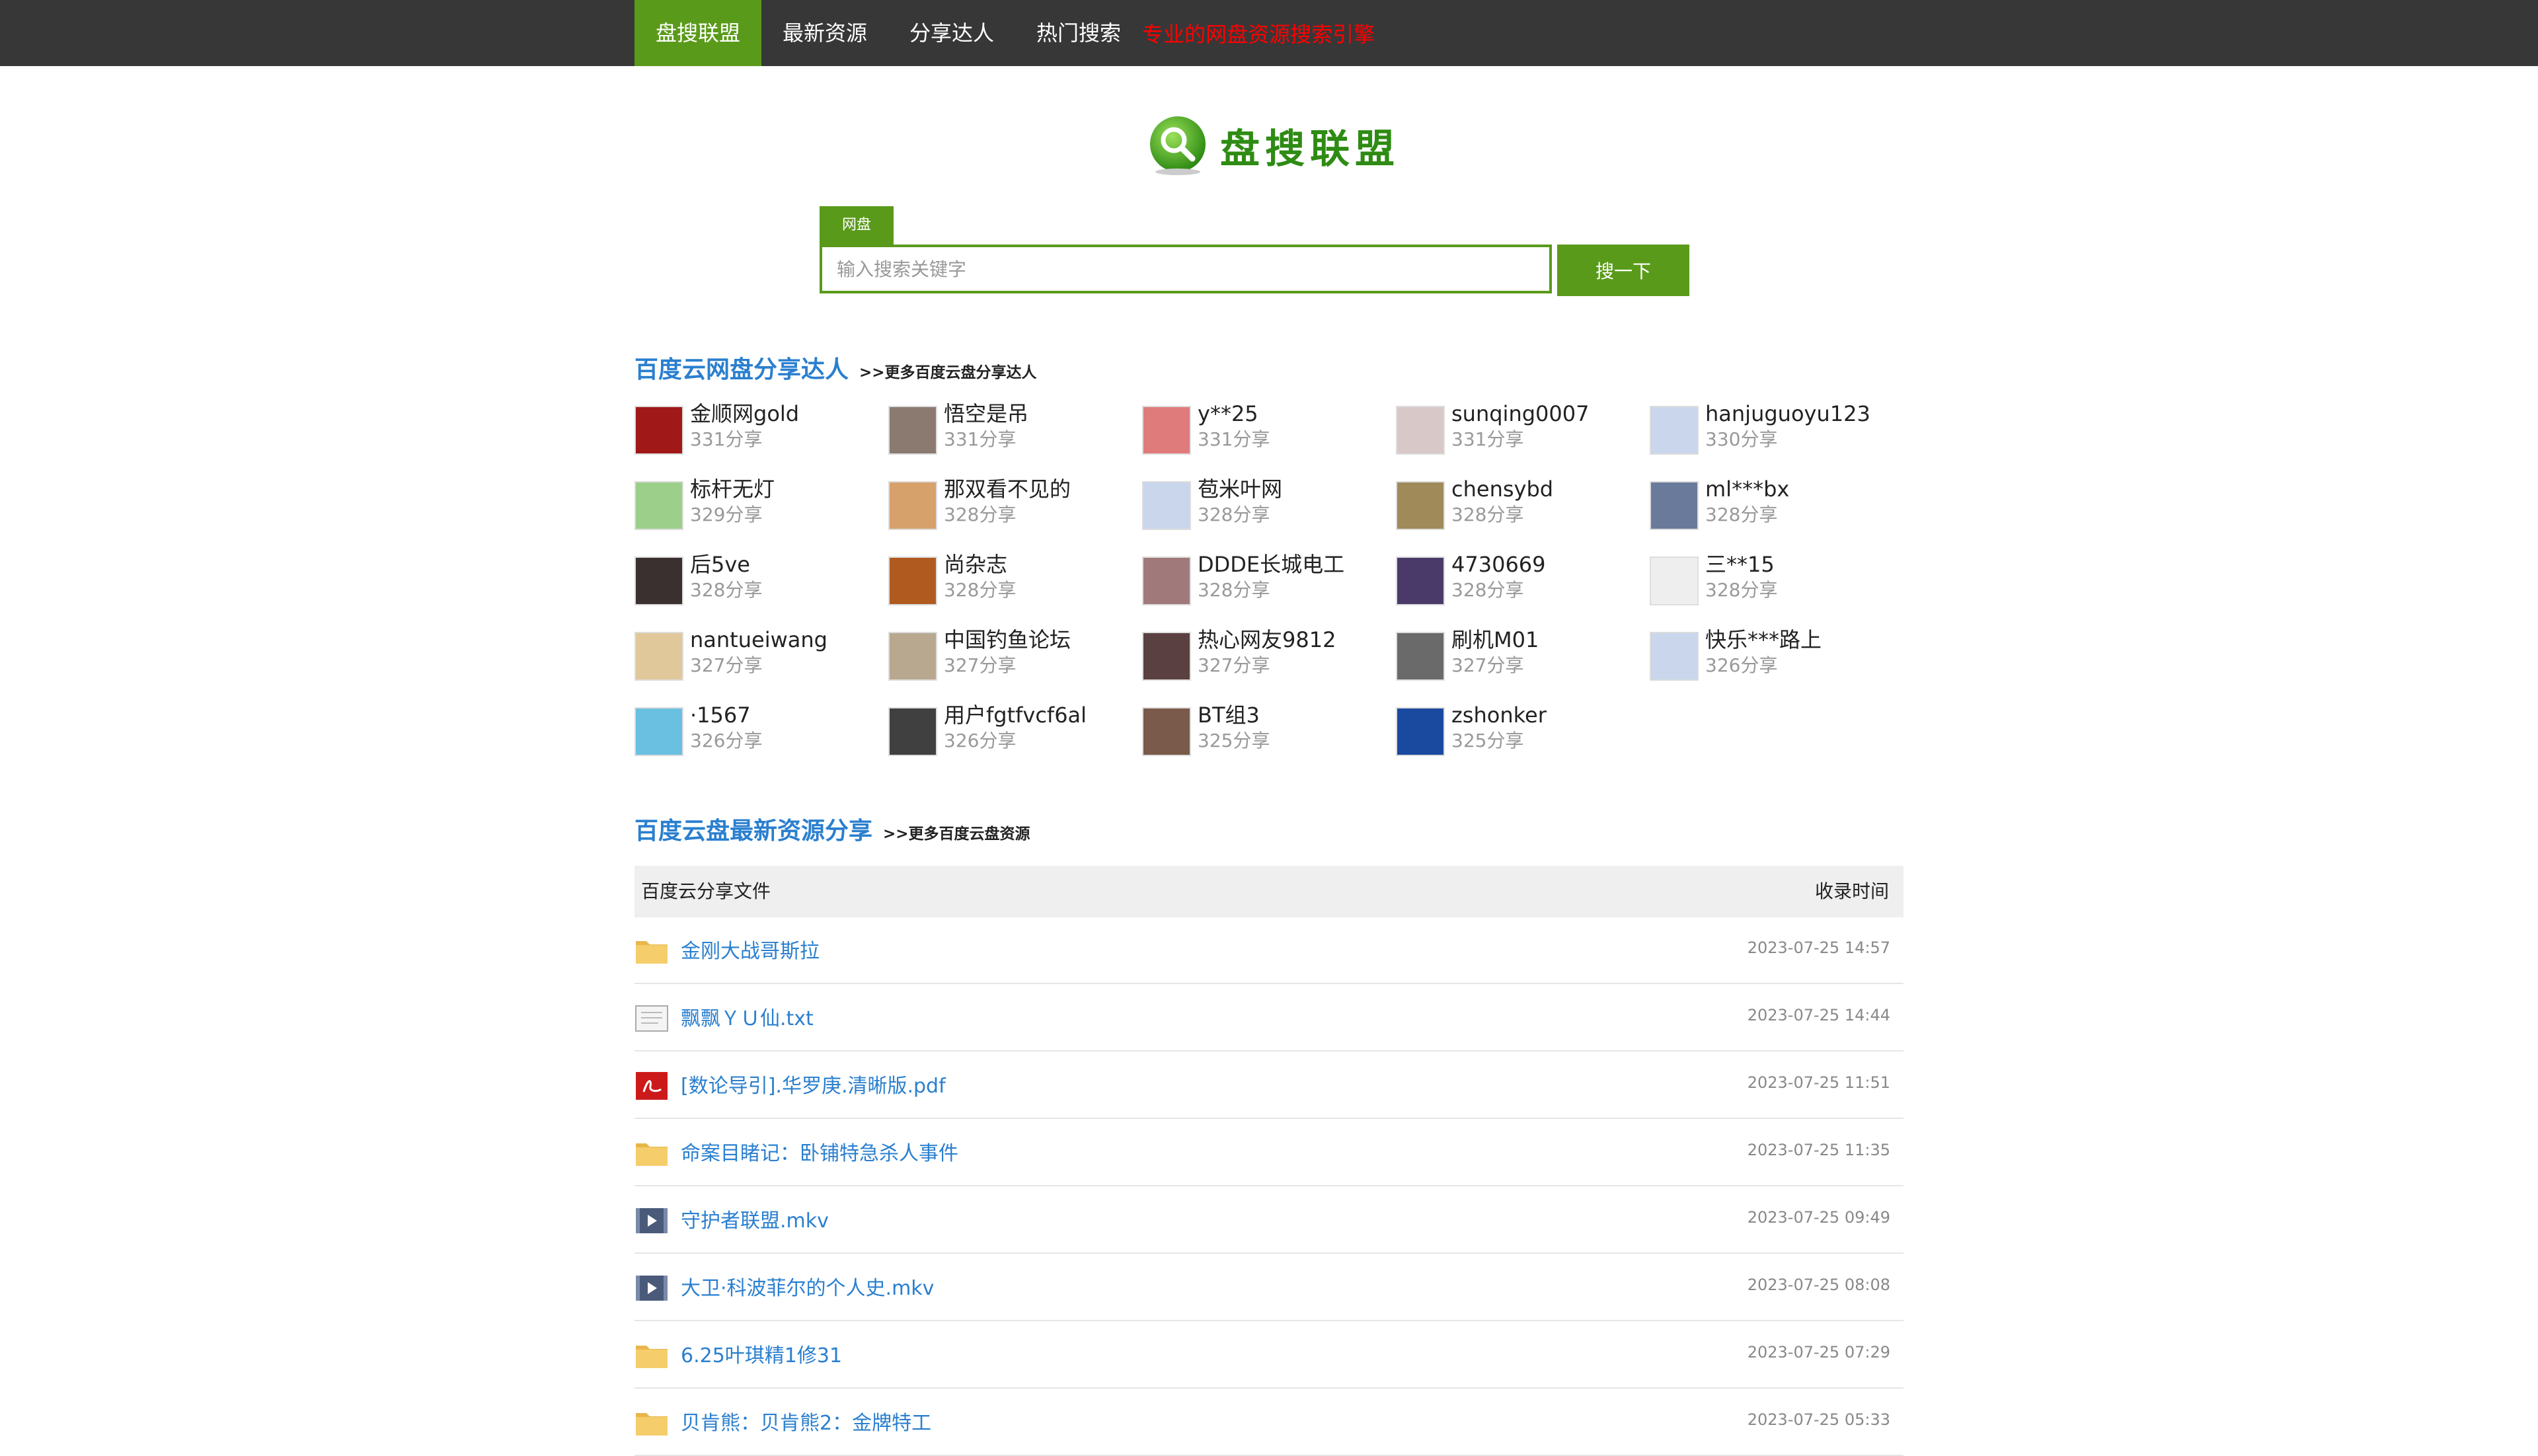 This screenshot has height=1456, width=2538. Describe the element at coordinates (732, 489) in the screenshot. I see `sharer-name: 标杆无灯` at that location.